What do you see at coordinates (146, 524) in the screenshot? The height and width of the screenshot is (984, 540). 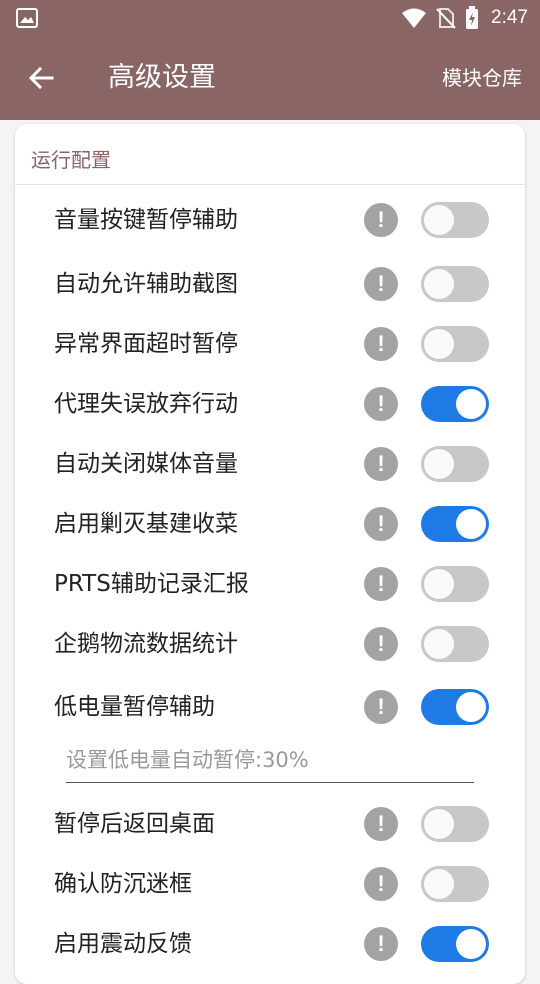 I see `setting-label: 启用剿灭基建收菜` at bounding box center [146, 524].